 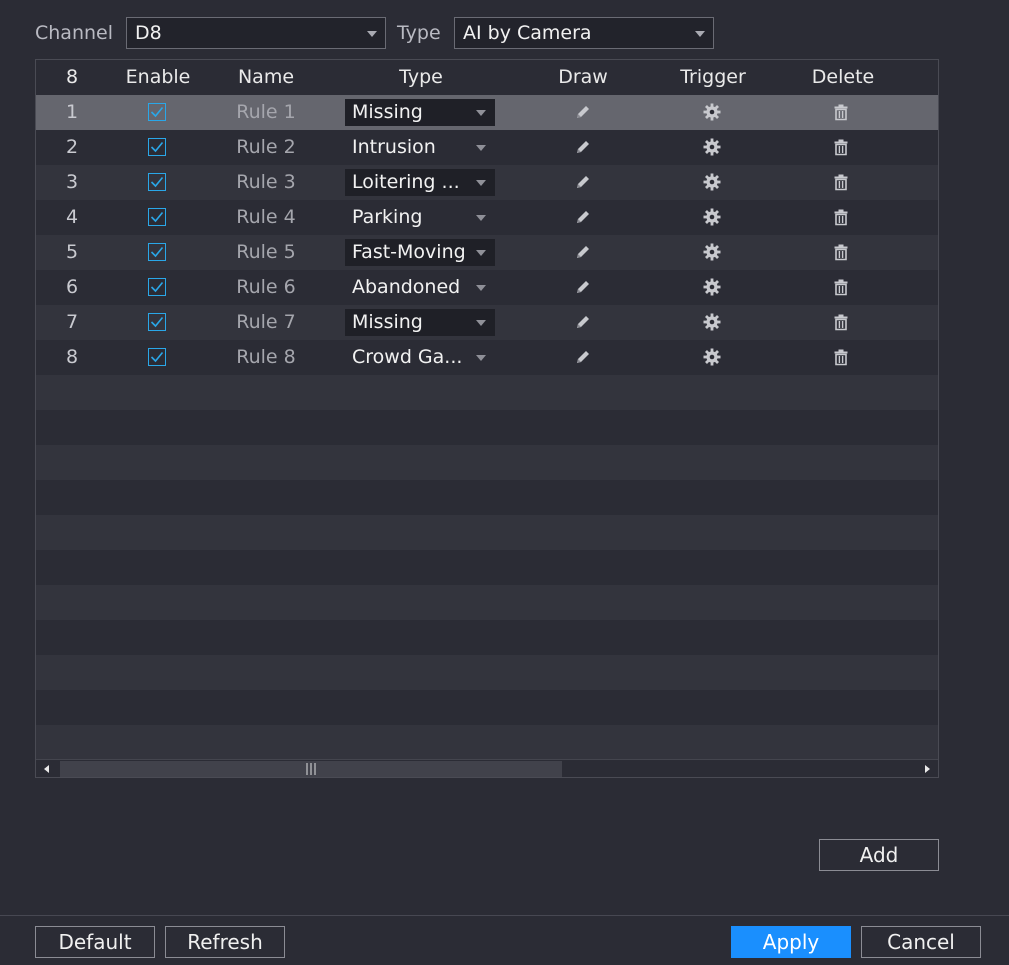 I want to click on header-delete: Delete, so click(x=843, y=77).